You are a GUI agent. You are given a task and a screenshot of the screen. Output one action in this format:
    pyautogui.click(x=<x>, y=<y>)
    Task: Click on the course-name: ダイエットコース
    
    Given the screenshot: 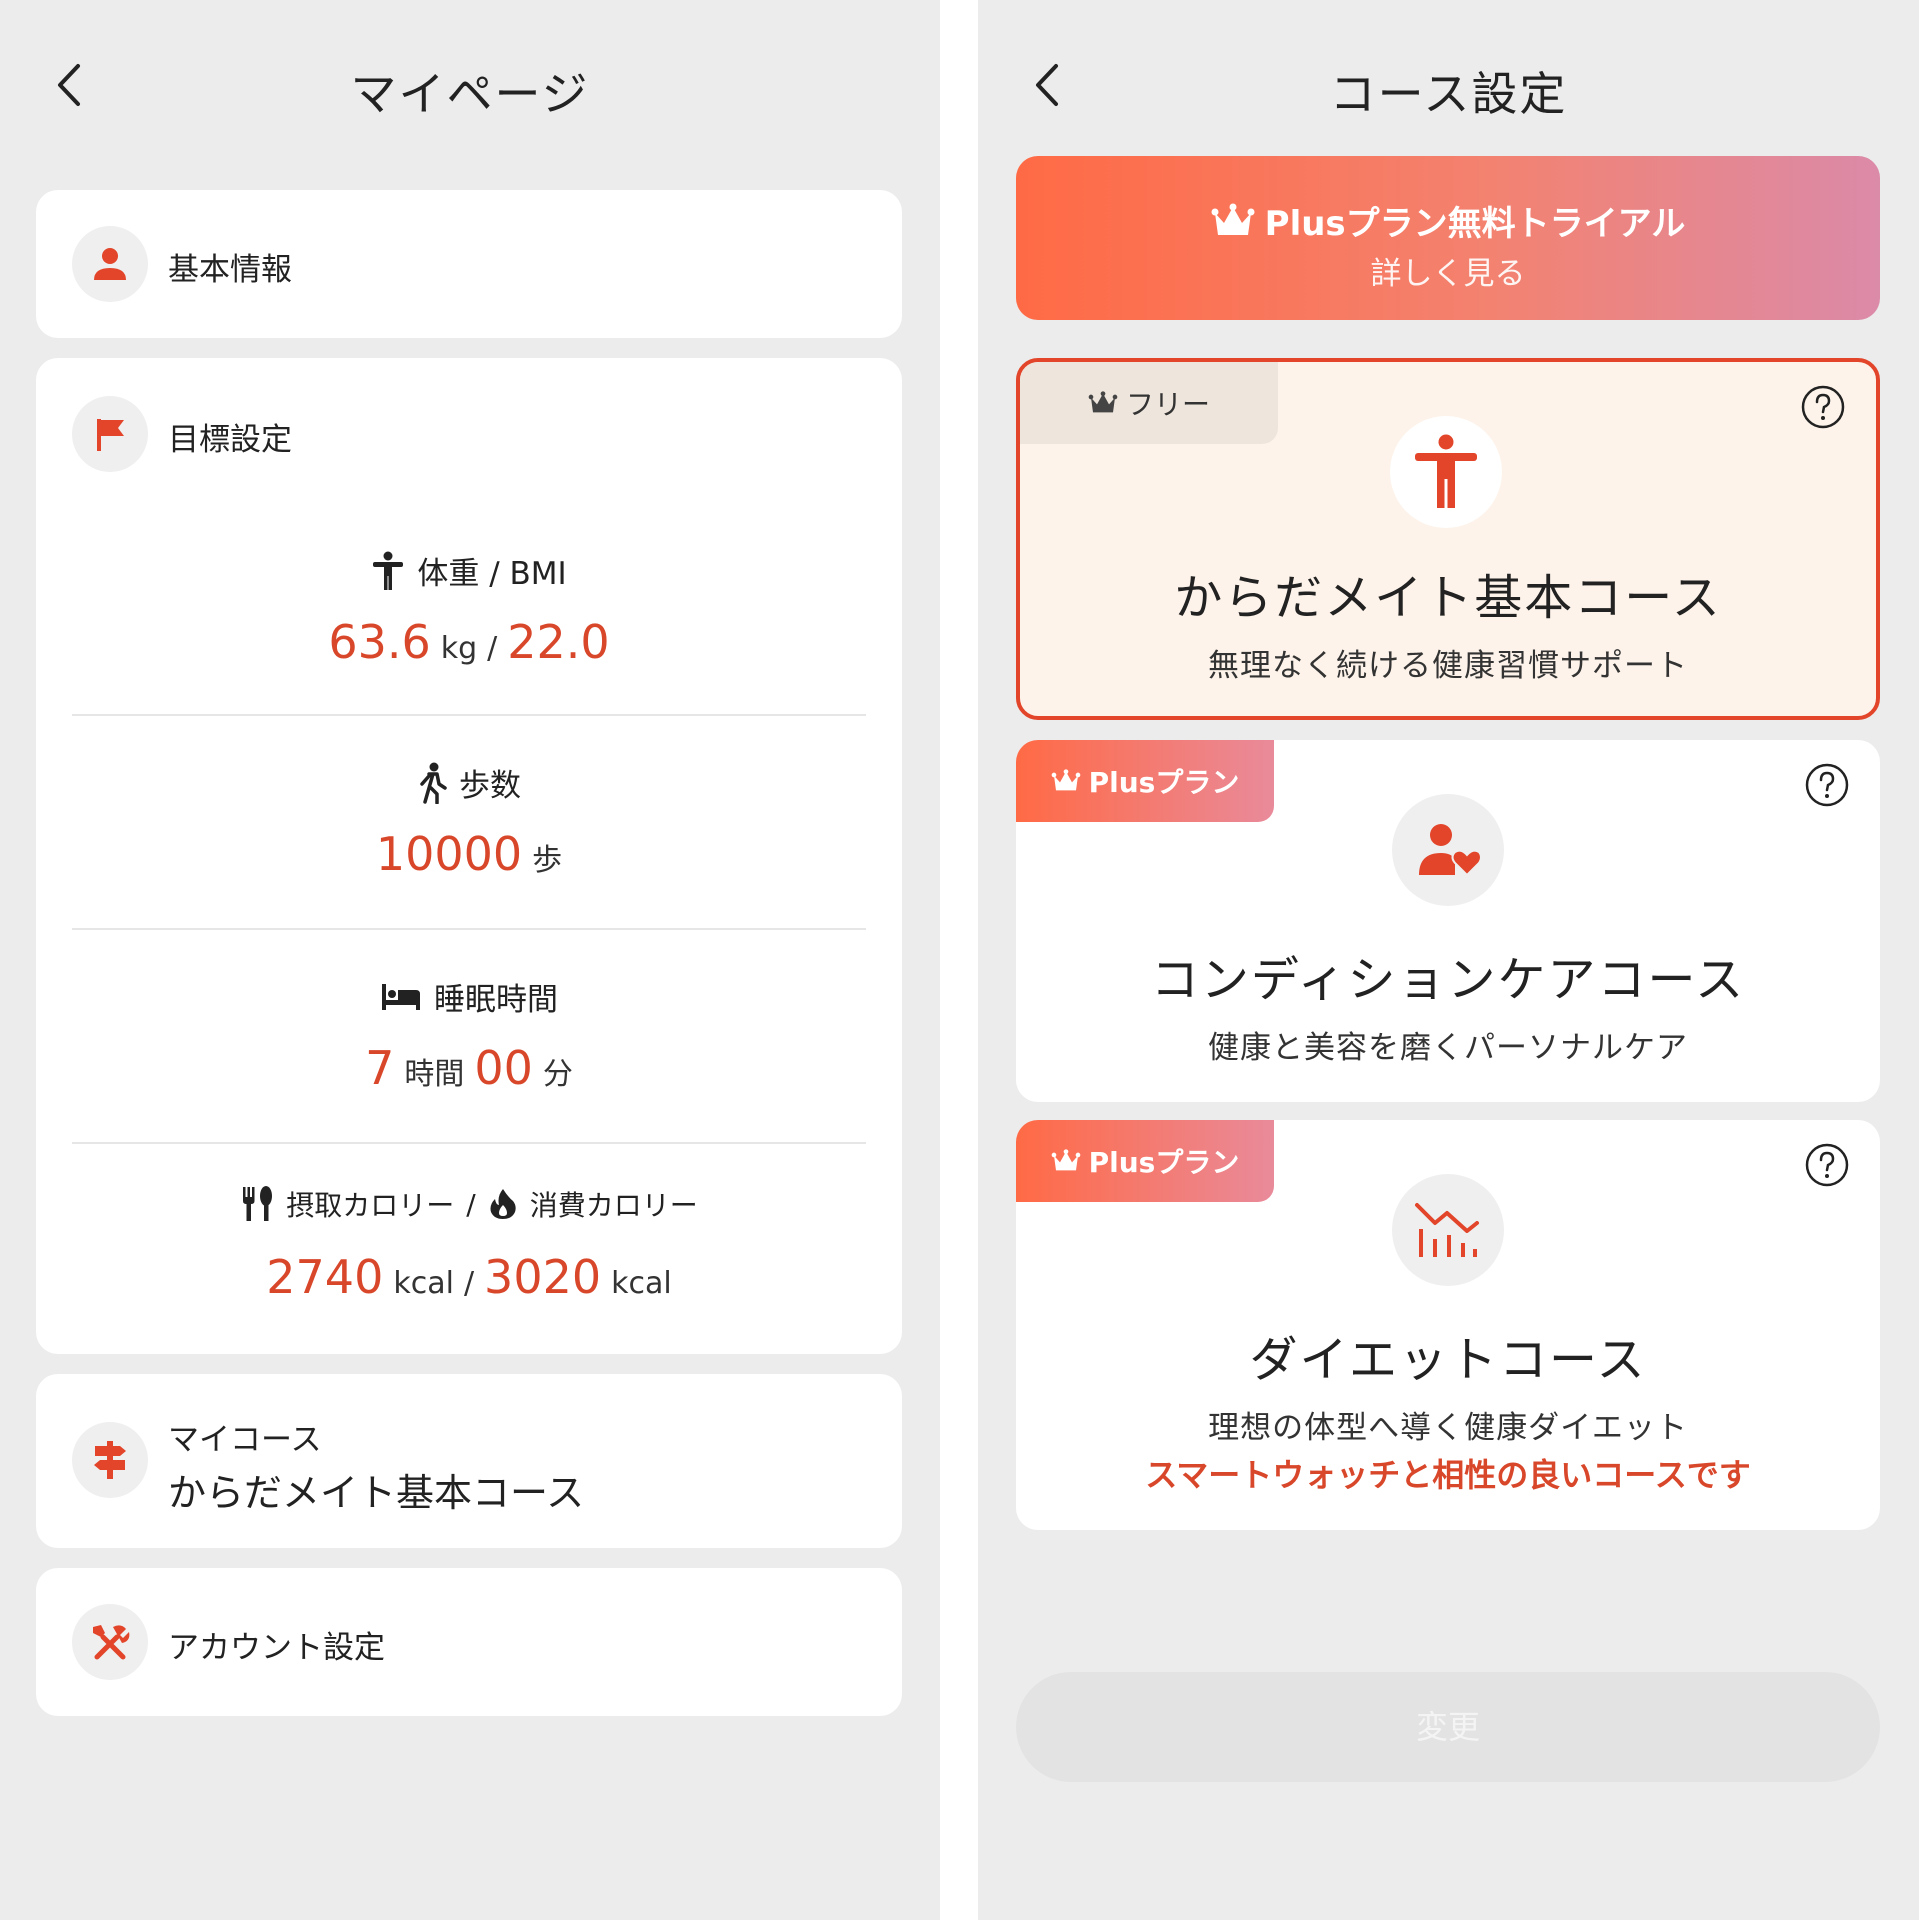 What is the action you would take?
    pyautogui.click(x=1448, y=1360)
    